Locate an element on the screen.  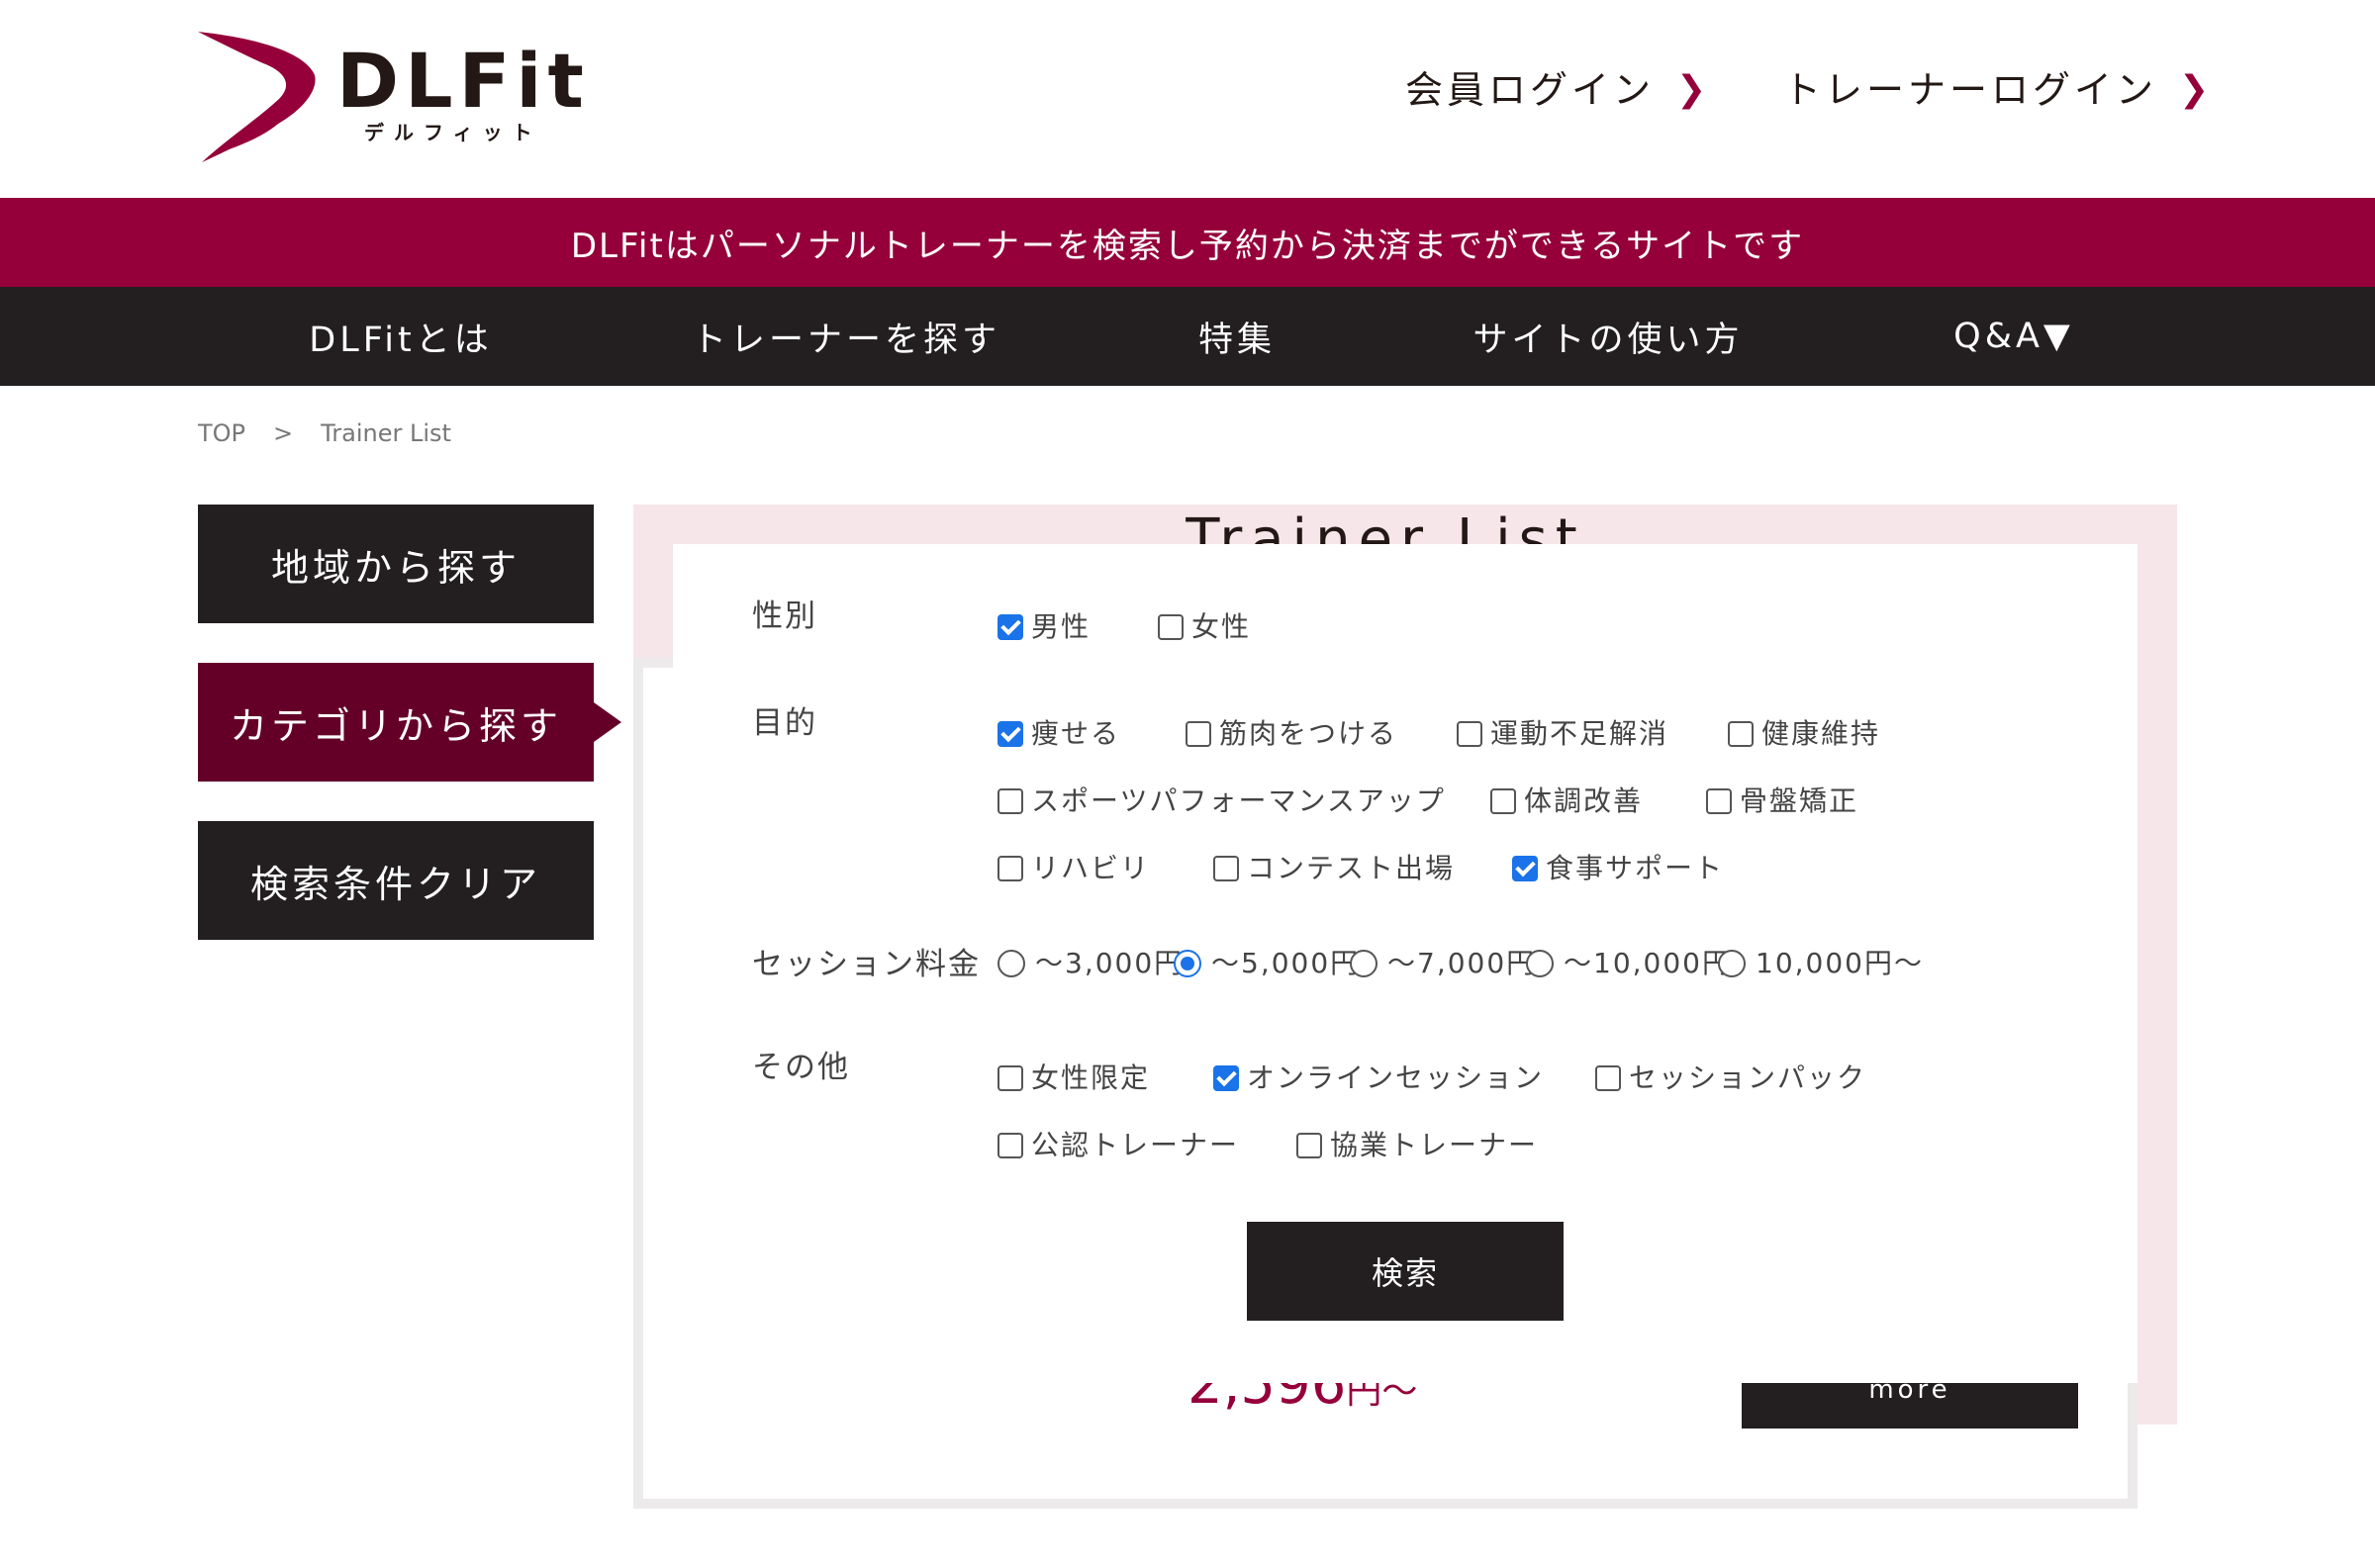
option-label: コンテスト出場 is located at coordinates (1352, 868).